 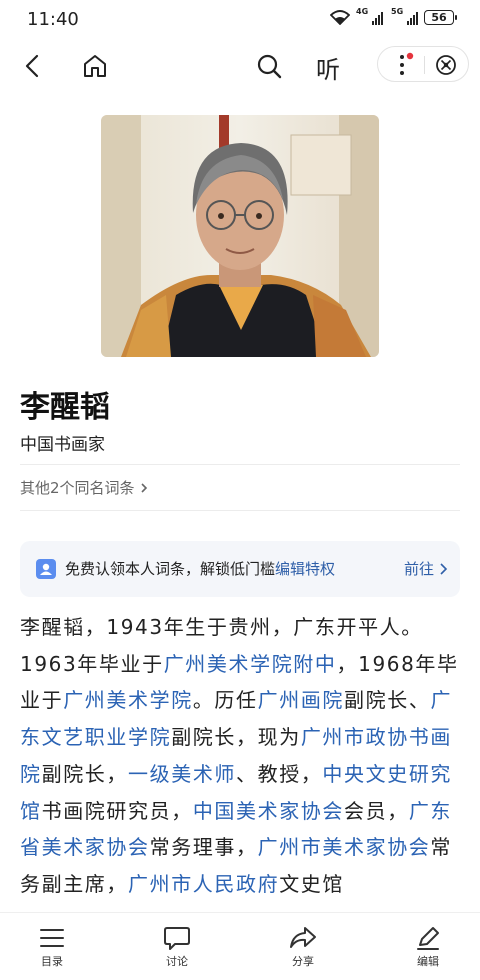 I want to click on home-icon, so click(x=95, y=66).